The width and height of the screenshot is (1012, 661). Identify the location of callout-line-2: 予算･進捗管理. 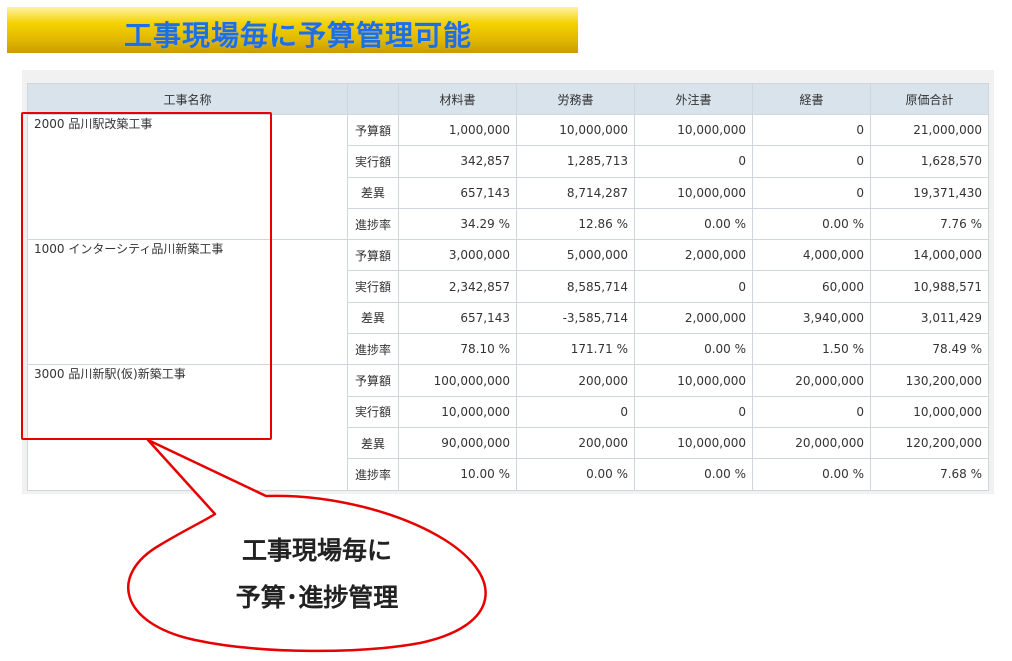
(317, 597).